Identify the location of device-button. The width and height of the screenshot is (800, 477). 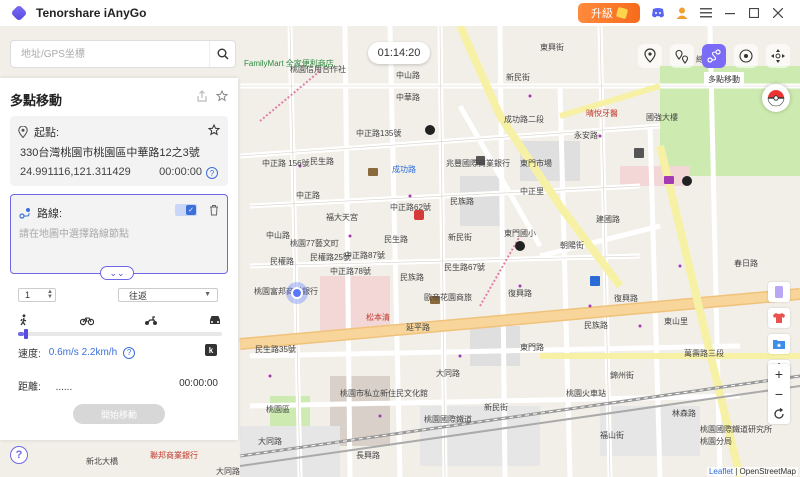
(779, 292).